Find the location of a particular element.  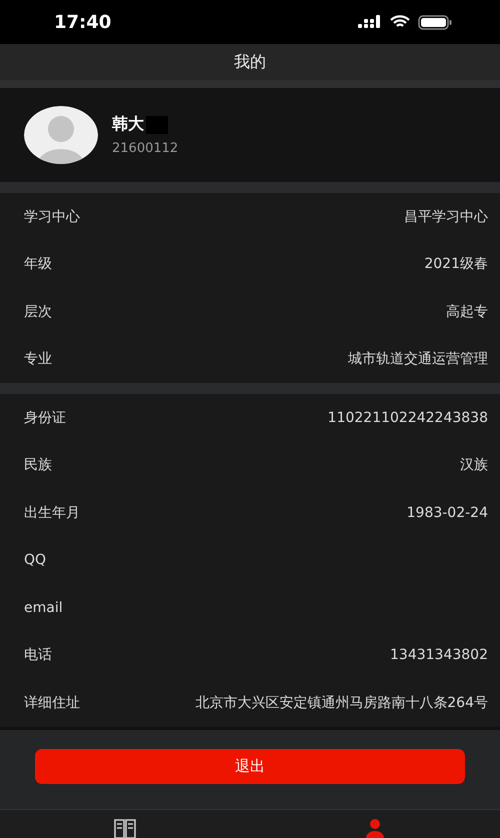

wifi-icon is located at coordinates (400, 22).